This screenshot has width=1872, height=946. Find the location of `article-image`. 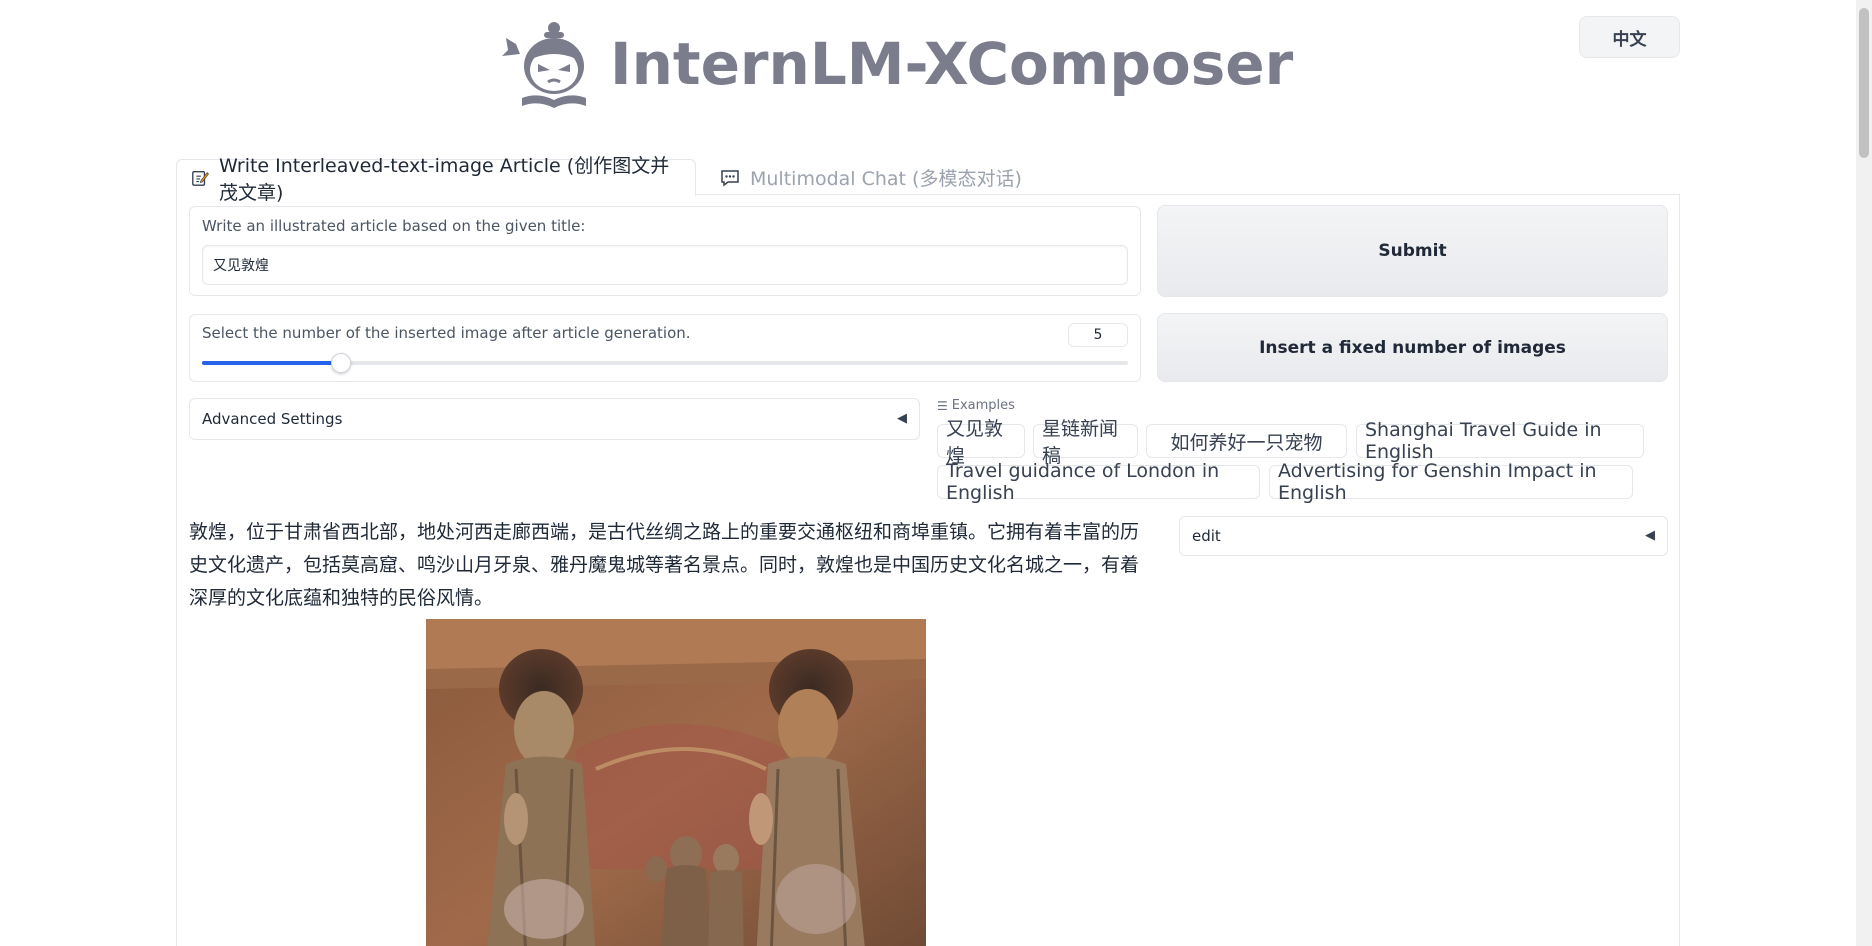

article-image is located at coordinates (676, 782).